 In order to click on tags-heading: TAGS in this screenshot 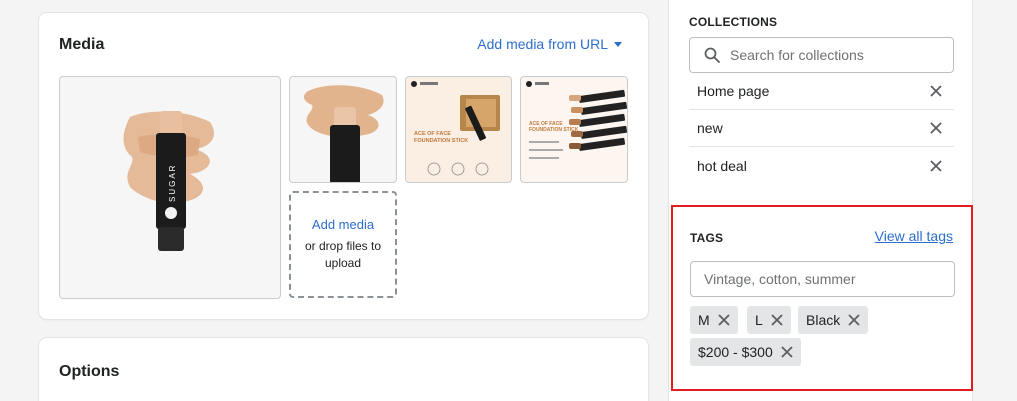, I will do `click(707, 238)`.